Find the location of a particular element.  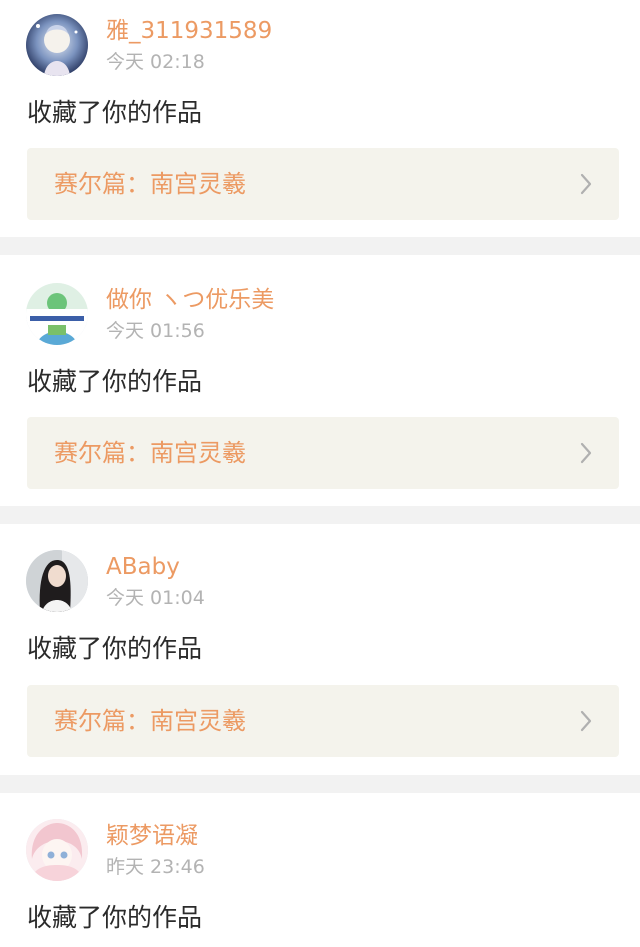

timestamp: 今天 02:18 is located at coordinates (155, 62).